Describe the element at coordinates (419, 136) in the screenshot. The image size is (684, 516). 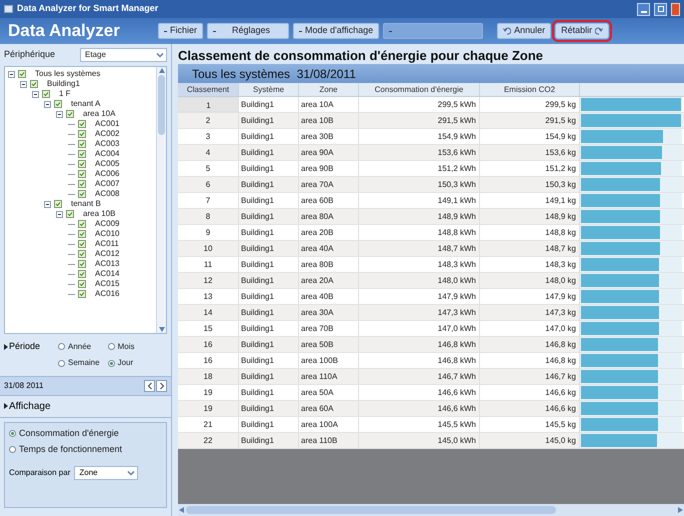
I see `table-cell: 154,9 kWh` at that location.